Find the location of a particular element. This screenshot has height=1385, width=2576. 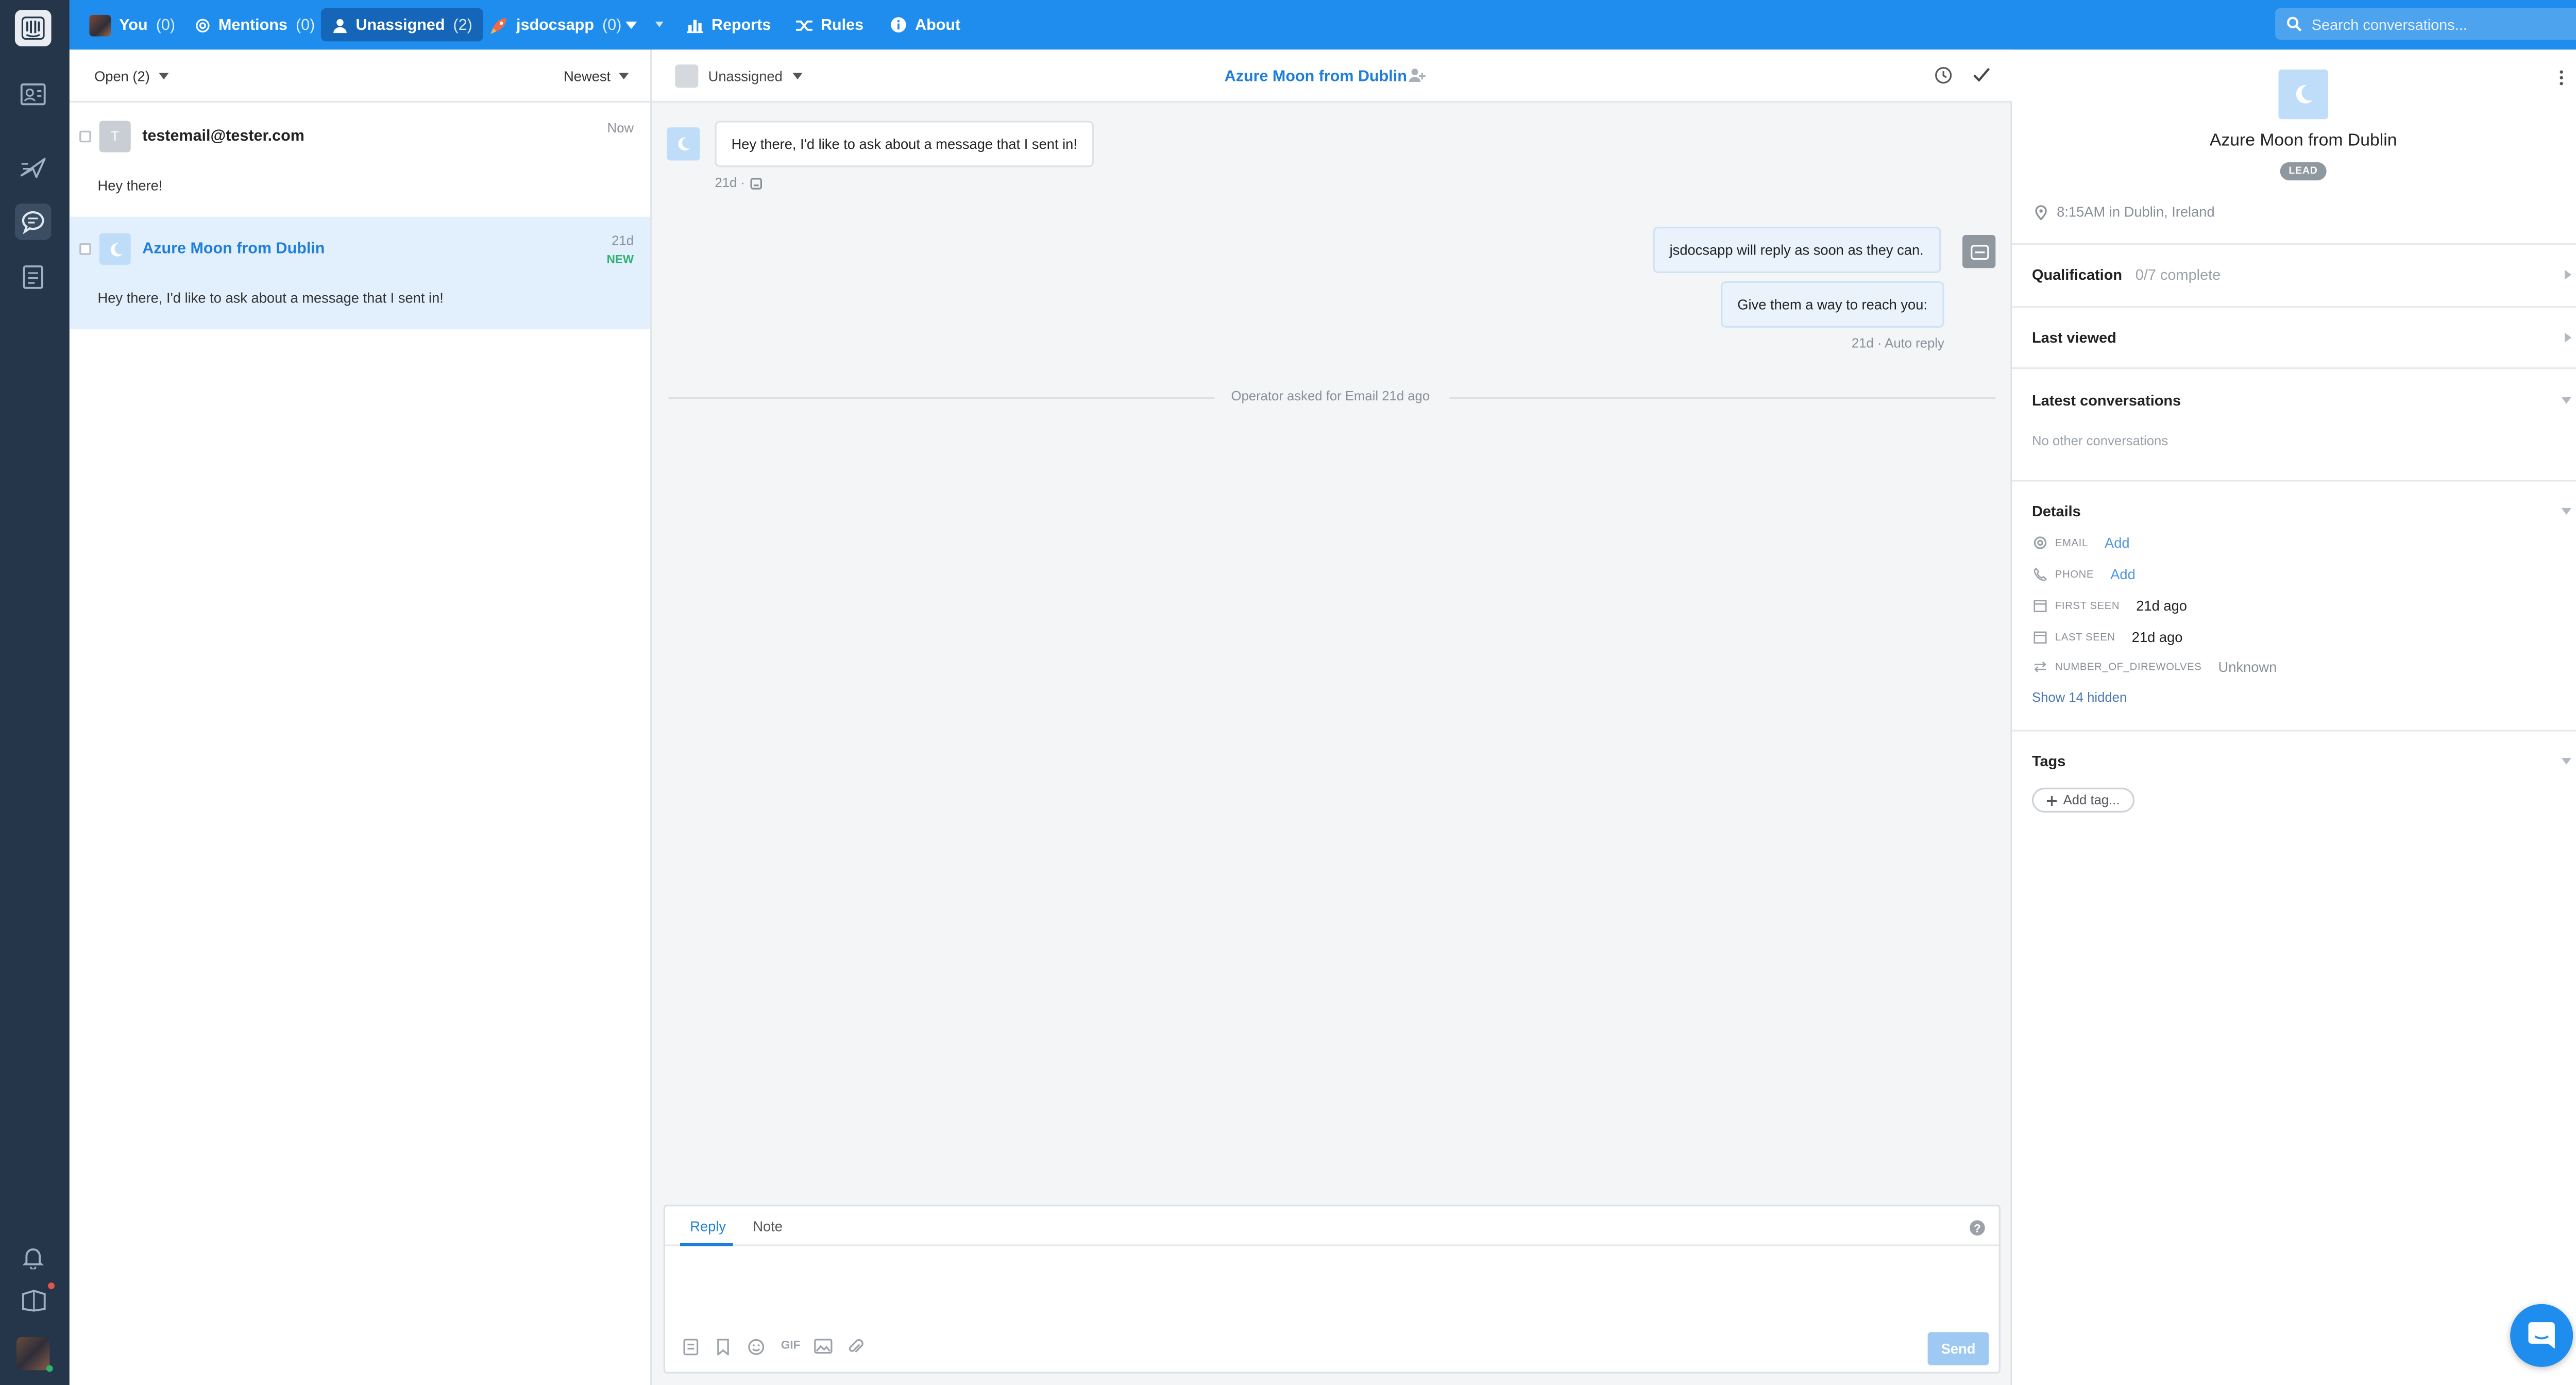

qualification-title: Qualification is located at coordinates (2077, 274).